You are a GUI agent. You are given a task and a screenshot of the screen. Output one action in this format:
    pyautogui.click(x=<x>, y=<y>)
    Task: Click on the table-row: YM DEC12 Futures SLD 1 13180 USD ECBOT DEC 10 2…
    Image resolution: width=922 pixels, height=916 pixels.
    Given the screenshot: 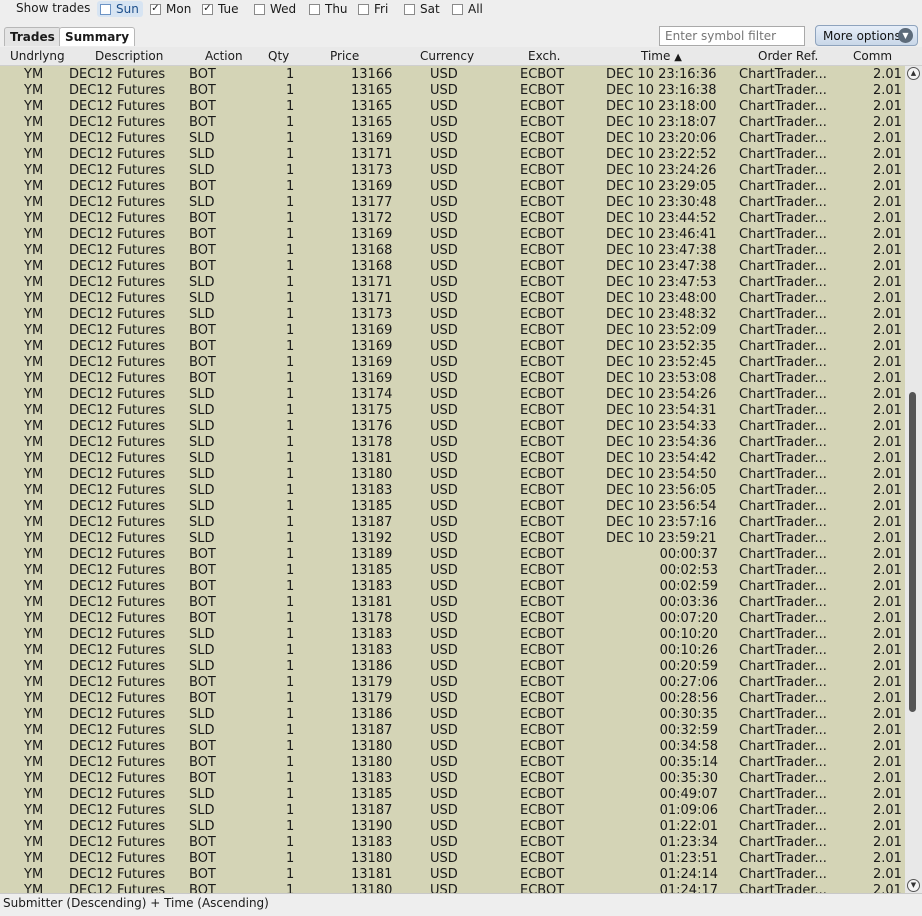 What is the action you would take?
    pyautogui.click(x=452, y=474)
    